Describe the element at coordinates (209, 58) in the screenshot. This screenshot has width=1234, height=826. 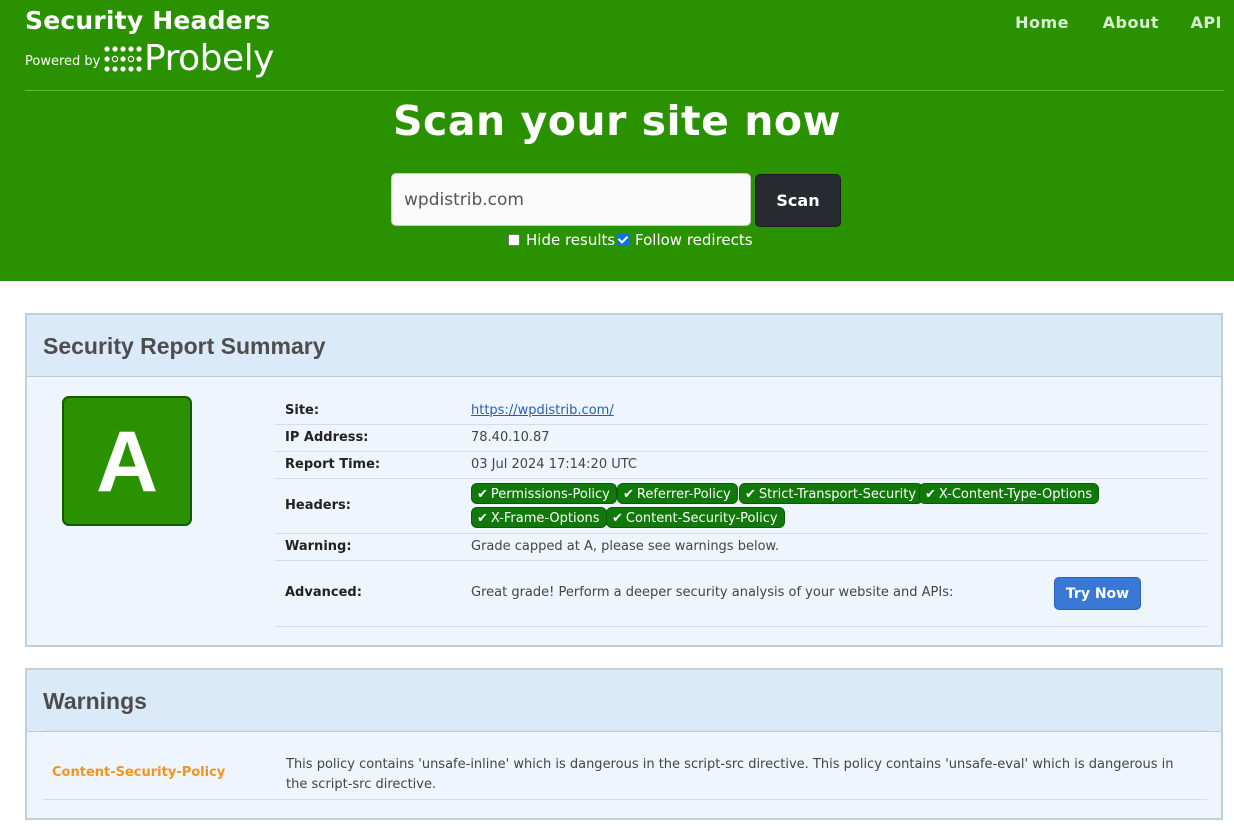
I see `probely-logo-text: Probely` at that location.